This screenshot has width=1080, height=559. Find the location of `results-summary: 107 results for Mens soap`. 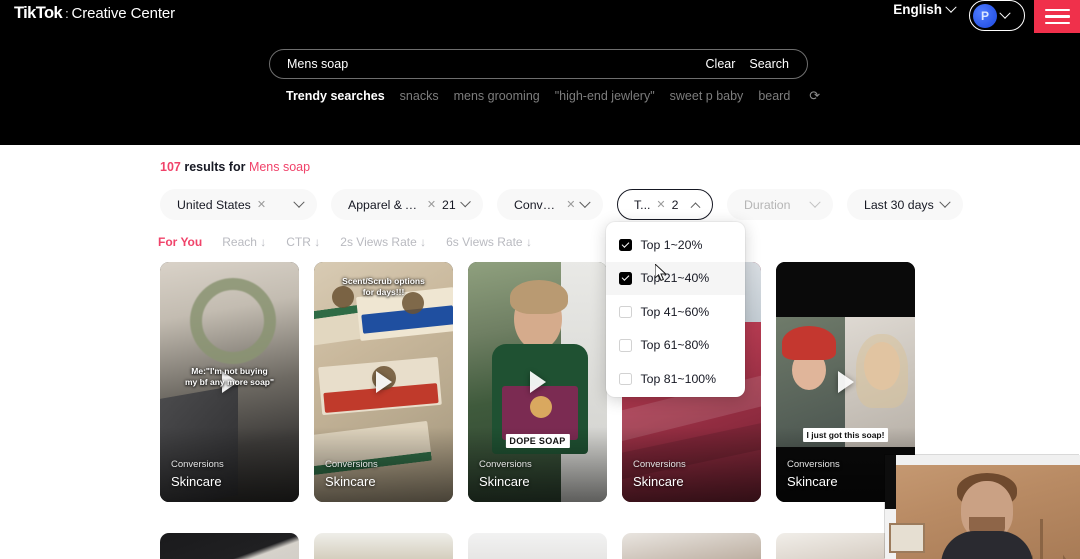

results-summary: 107 results for Mens soap is located at coordinates (235, 167).